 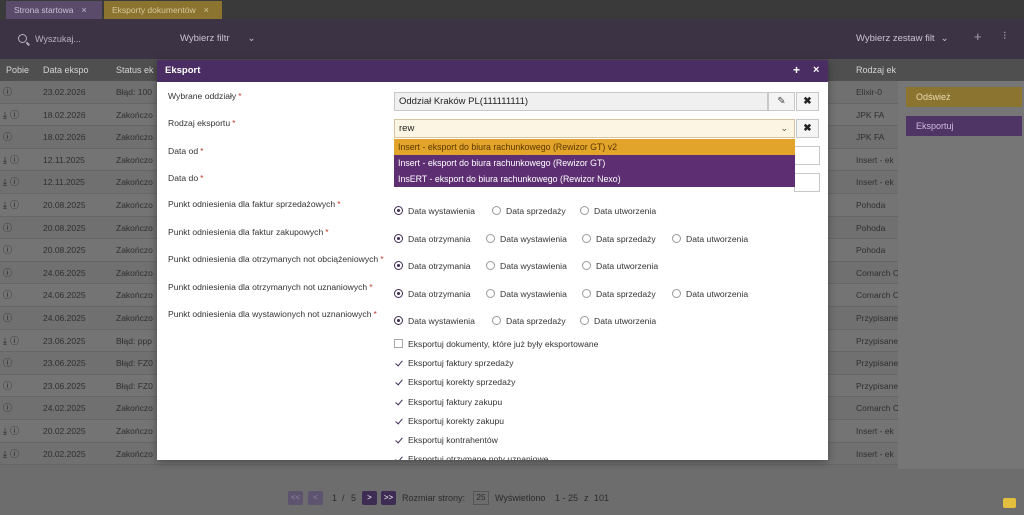 What do you see at coordinates (66, 70) in the screenshot?
I see `column-header-export-date: Data ekspo` at bounding box center [66, 70].